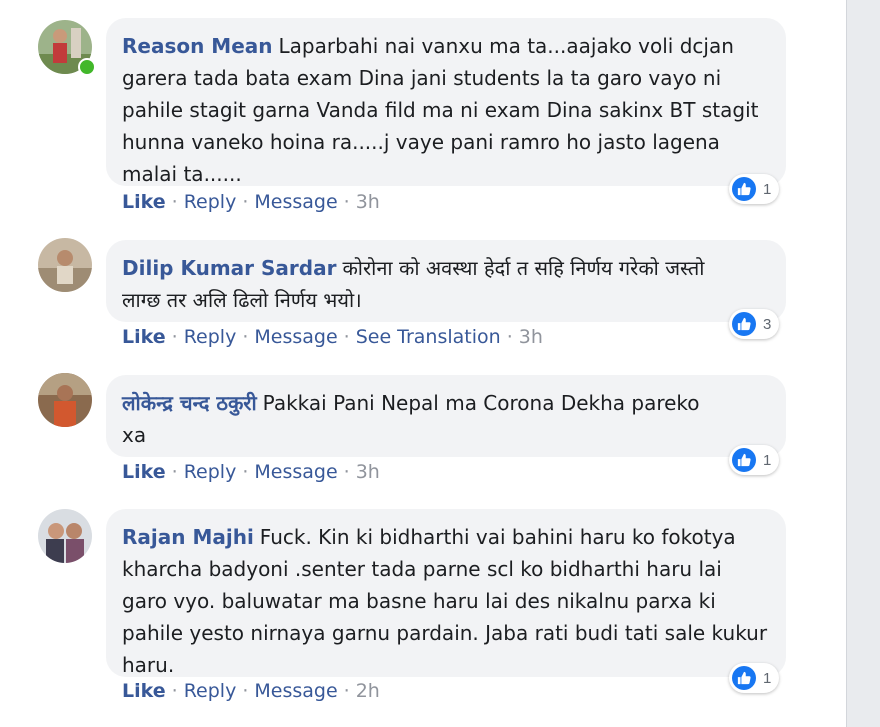  What do you see at coordinates (481, 403) in the screenshot?
I see `comment-line: Pakkai Pani Nepal ma Corona Dekha pareko` at bounding box center [481, 403].